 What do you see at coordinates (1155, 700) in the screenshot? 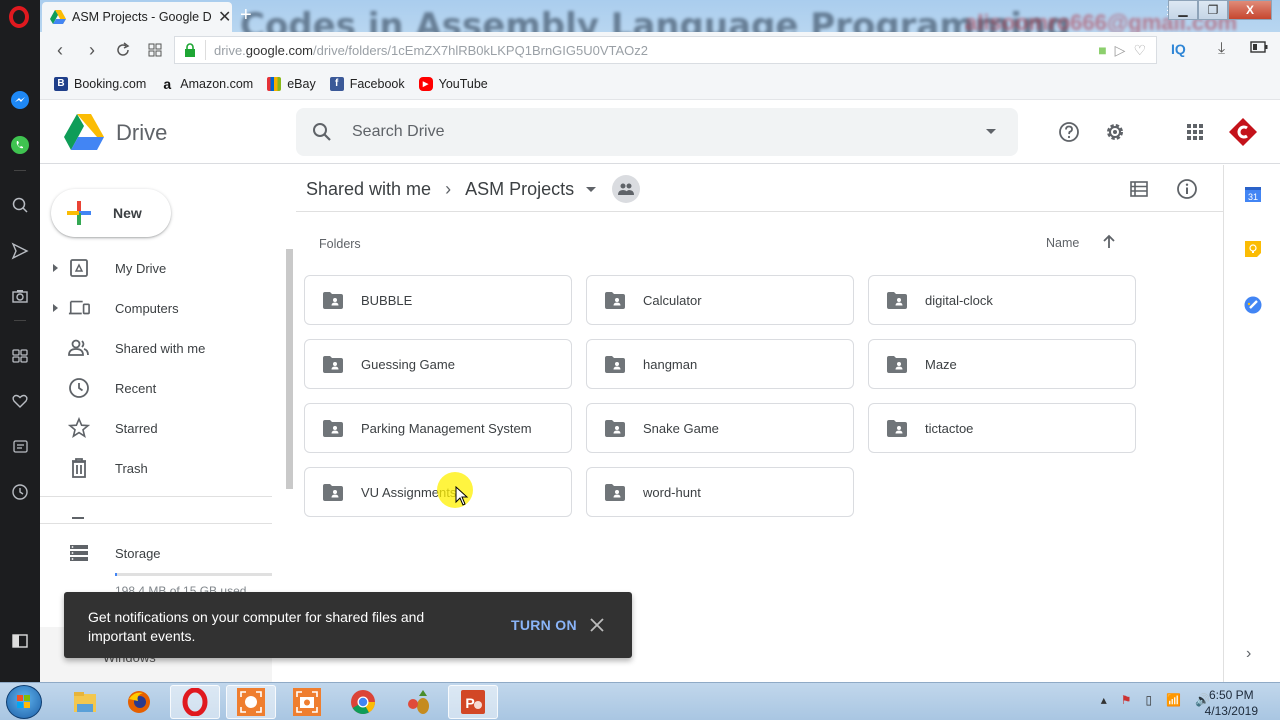
I see `system-tray: ▴ ⚑ ▯ 📶 🔊` at bounding box center [1155, 700].